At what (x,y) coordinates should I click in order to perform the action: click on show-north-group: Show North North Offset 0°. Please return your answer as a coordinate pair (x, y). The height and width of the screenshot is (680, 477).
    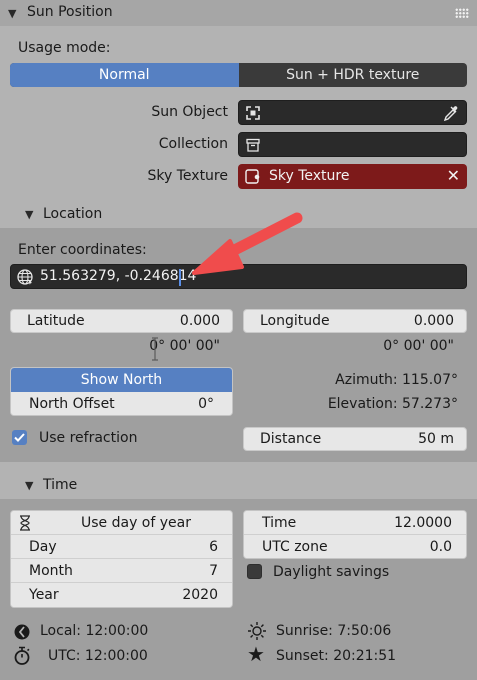
    Looking at the image, I should click on (121, 391).